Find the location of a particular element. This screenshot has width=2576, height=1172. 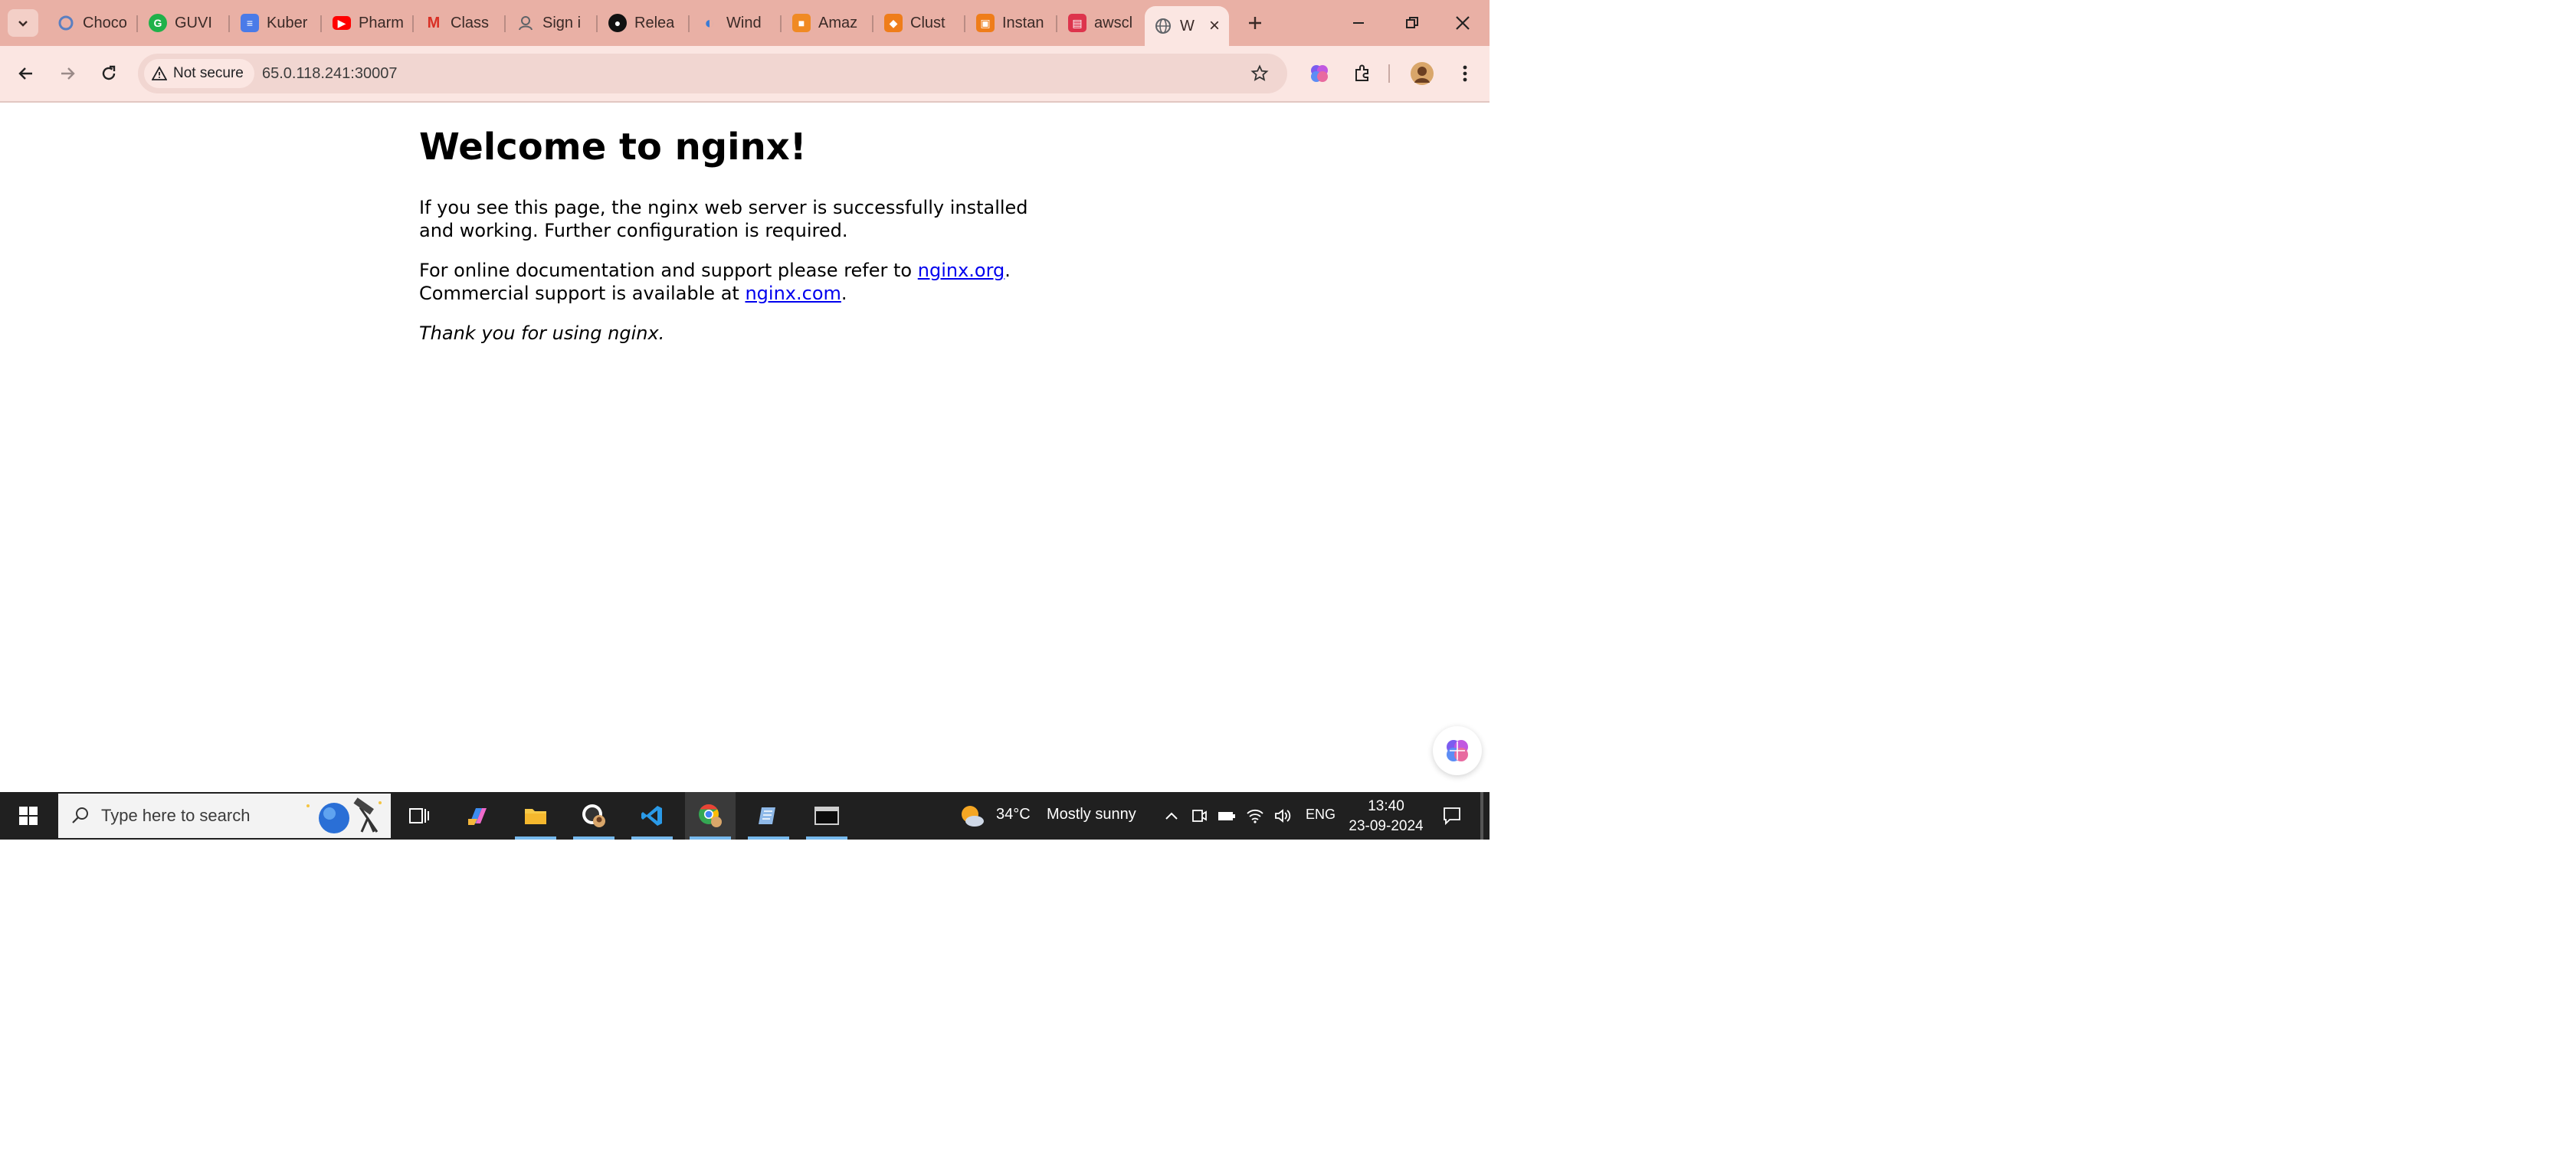

address-bar: Not secure 65.0.118.241:30007 is located at coordinates (713, 73).